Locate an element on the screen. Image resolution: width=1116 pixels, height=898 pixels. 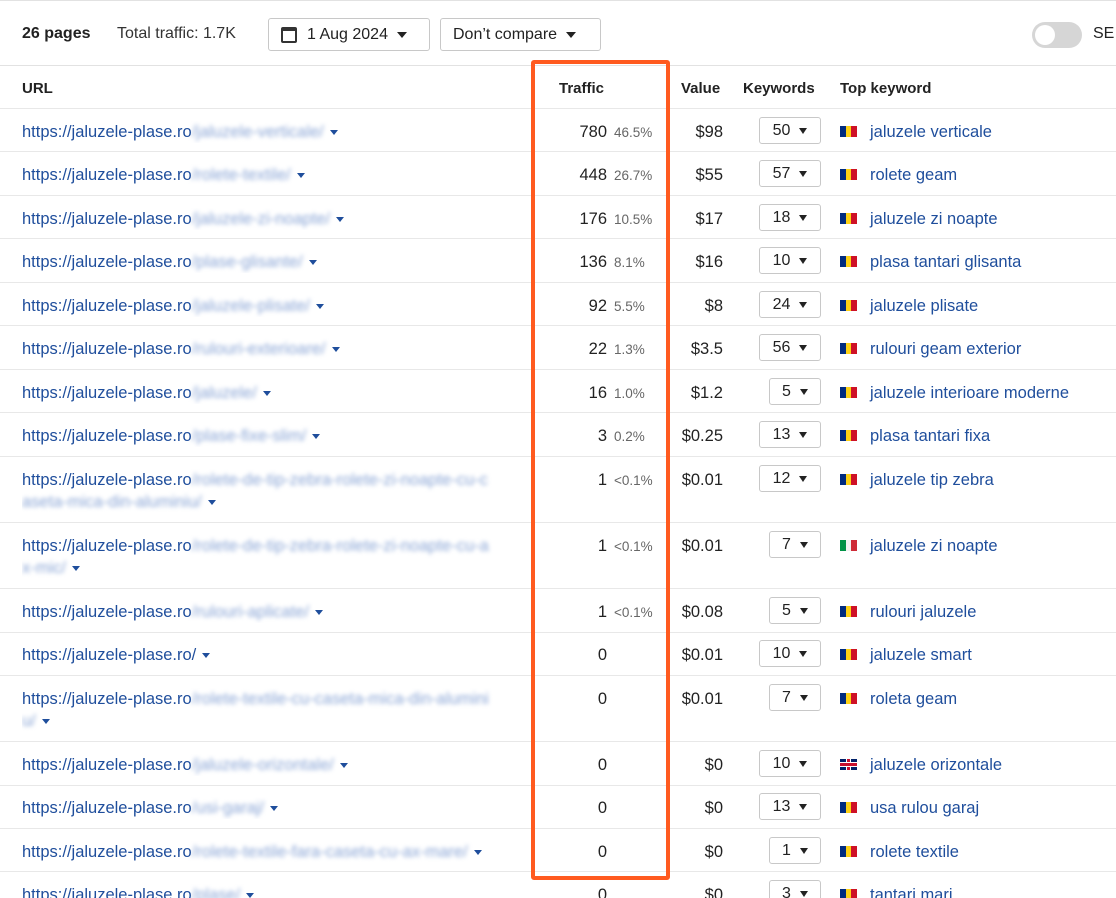
traffic-value-usd: $0.01 is located at coordinates (702, 699).